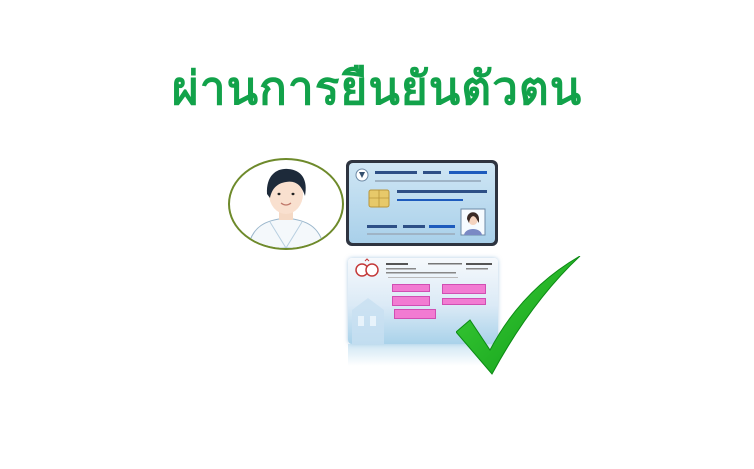 The height and width of the screenshot is (469, 754). What do you see at coordinates (518, 316) in the screenshot?
I see `check-mark-icon` at bounding box center [518, 316].